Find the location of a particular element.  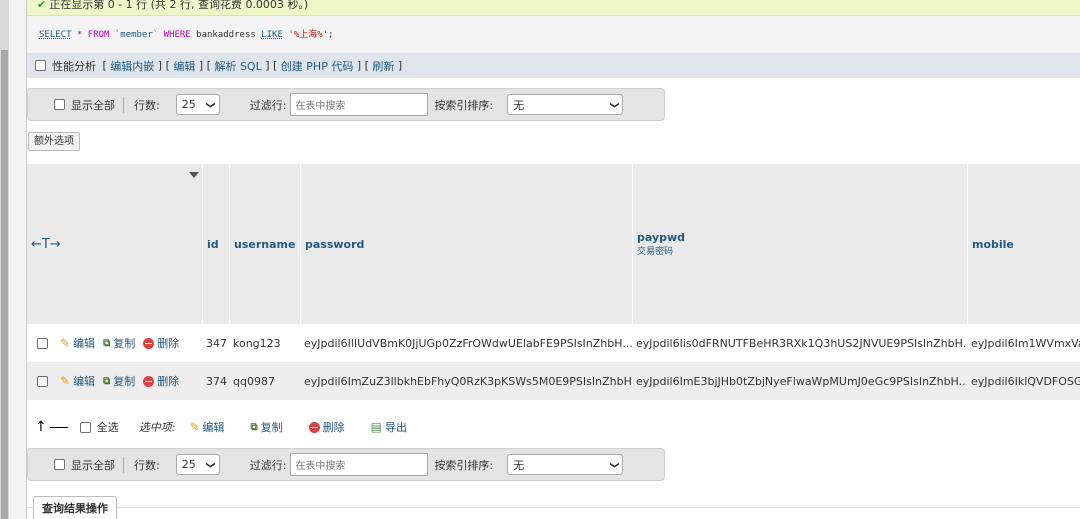

extra-options-button: 额外选项 is located at coordinates (54, 141).